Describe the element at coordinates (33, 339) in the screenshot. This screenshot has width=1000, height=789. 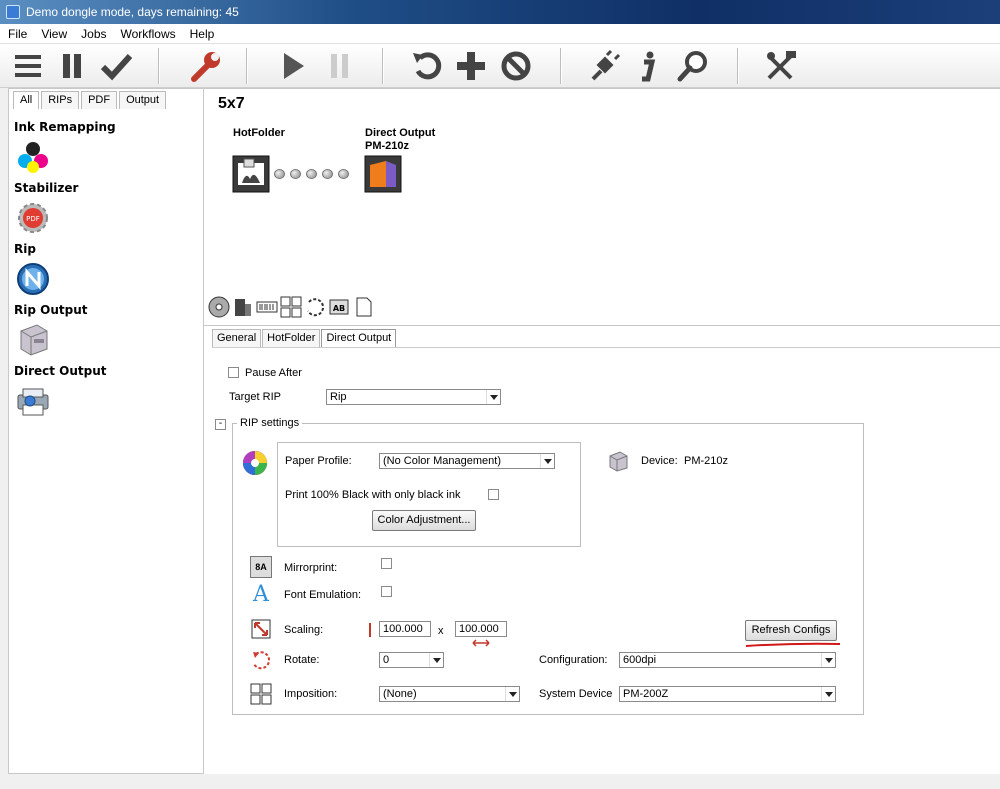
I see `printer-box-icon` at that location.